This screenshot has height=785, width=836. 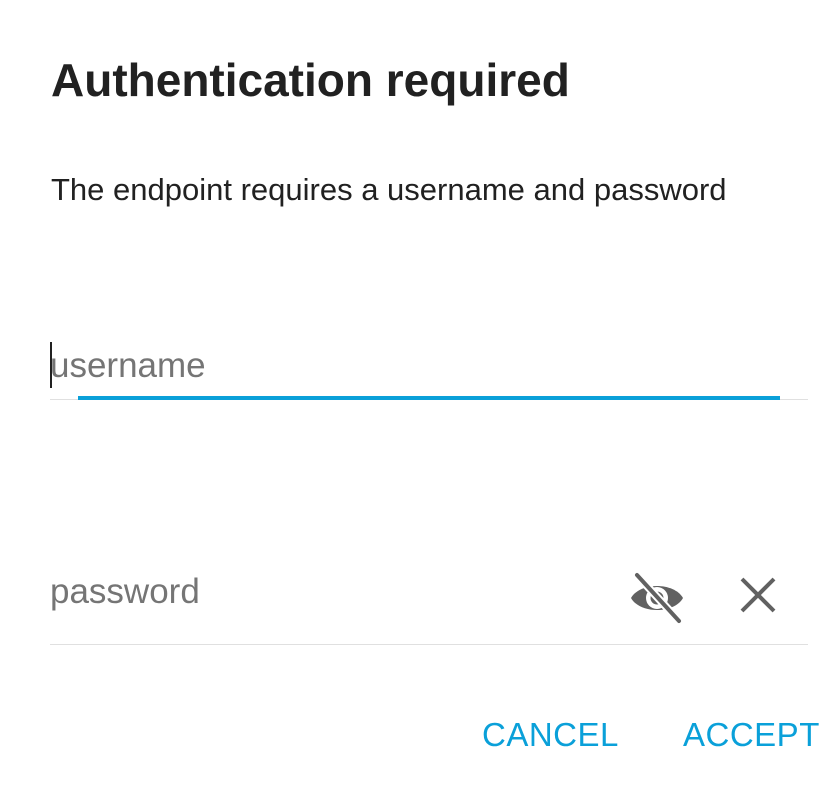 I want to click on close-icon, so click(x=758, y=595).